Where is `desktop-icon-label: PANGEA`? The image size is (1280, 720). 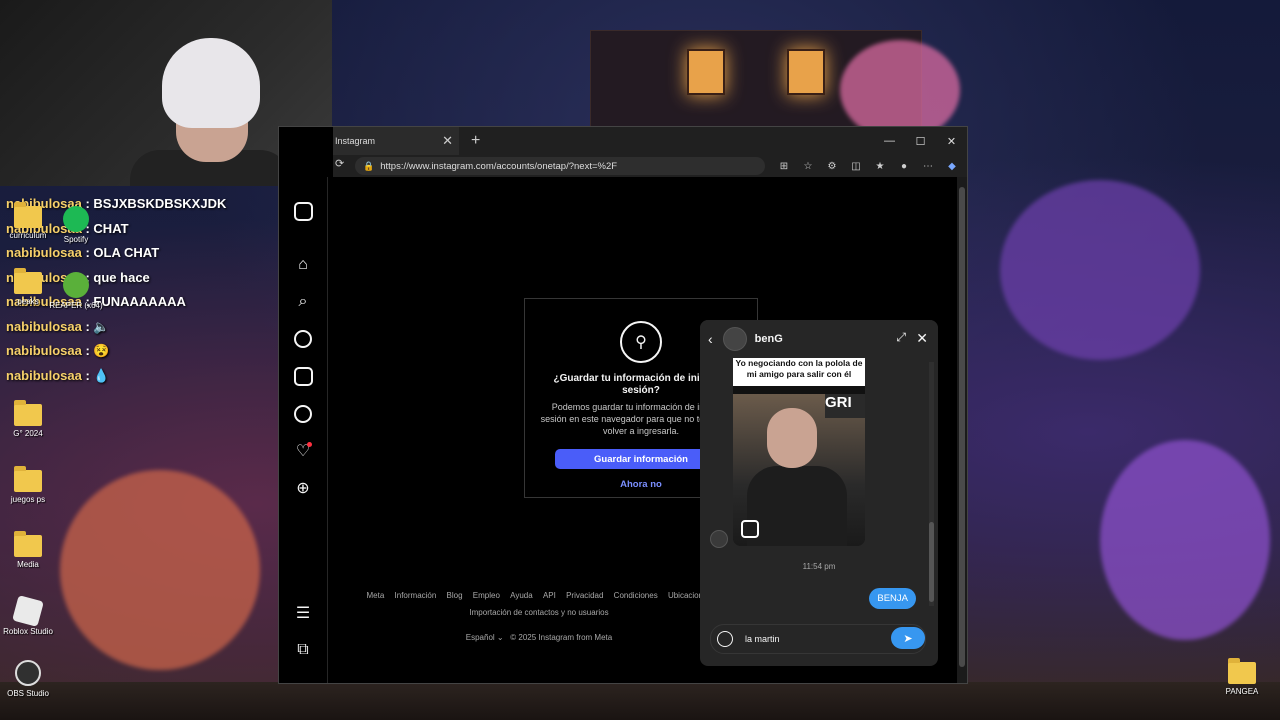
desktop-icon-label: PANGEA is located at coordinates (1242, 691).